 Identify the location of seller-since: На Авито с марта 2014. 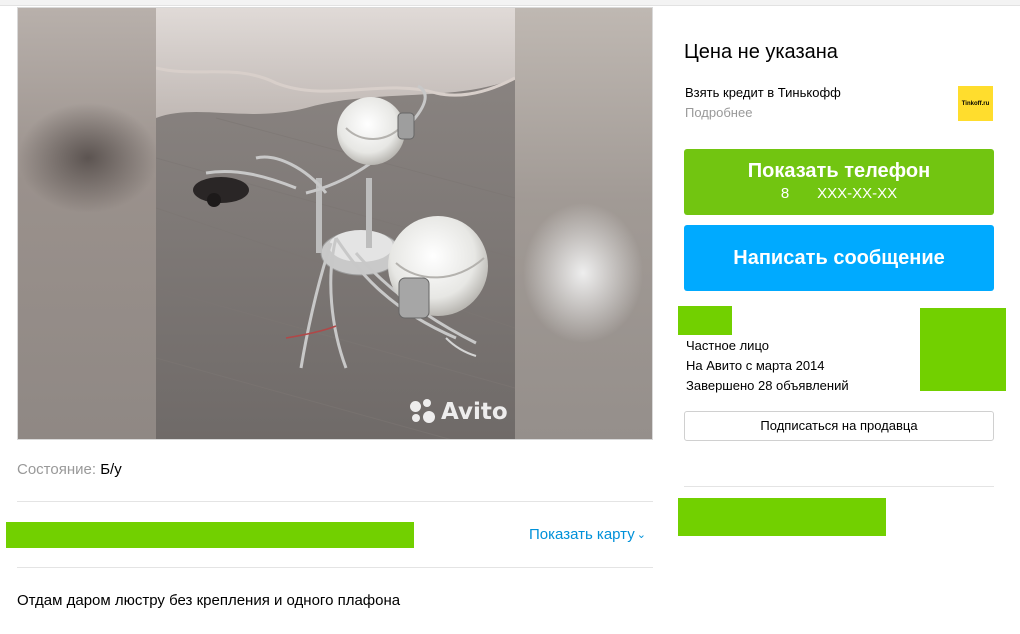
(755, 365).